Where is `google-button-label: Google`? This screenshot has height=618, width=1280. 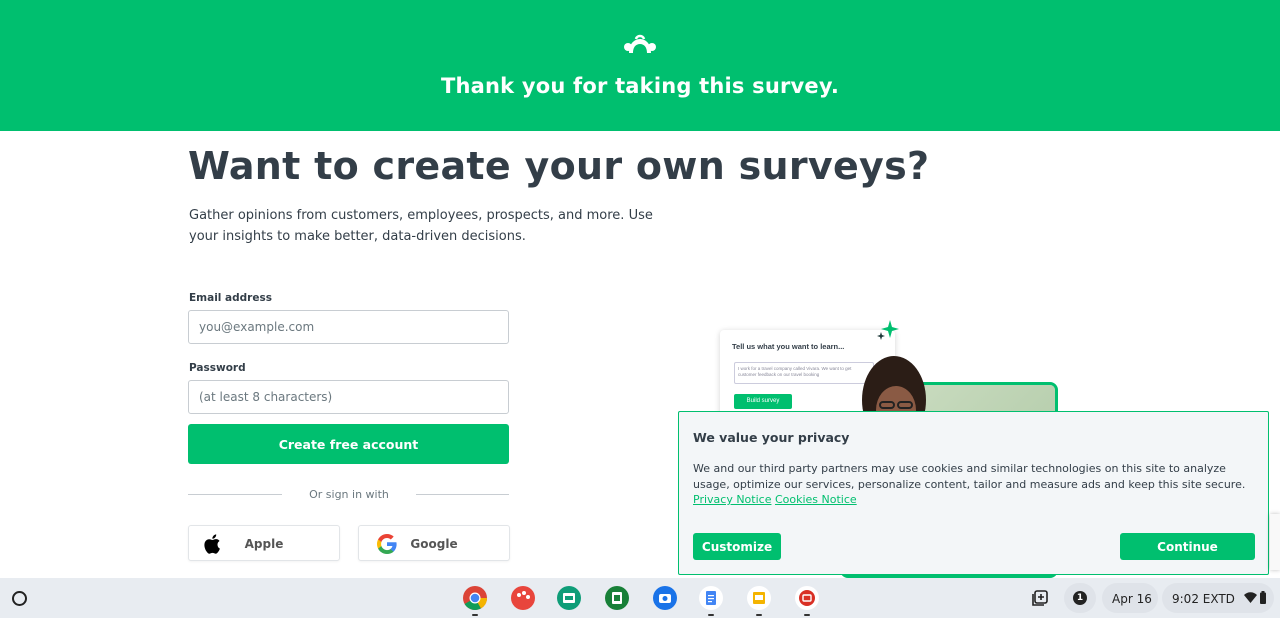
google-button-label: Google is located at coordinates (434, 544).